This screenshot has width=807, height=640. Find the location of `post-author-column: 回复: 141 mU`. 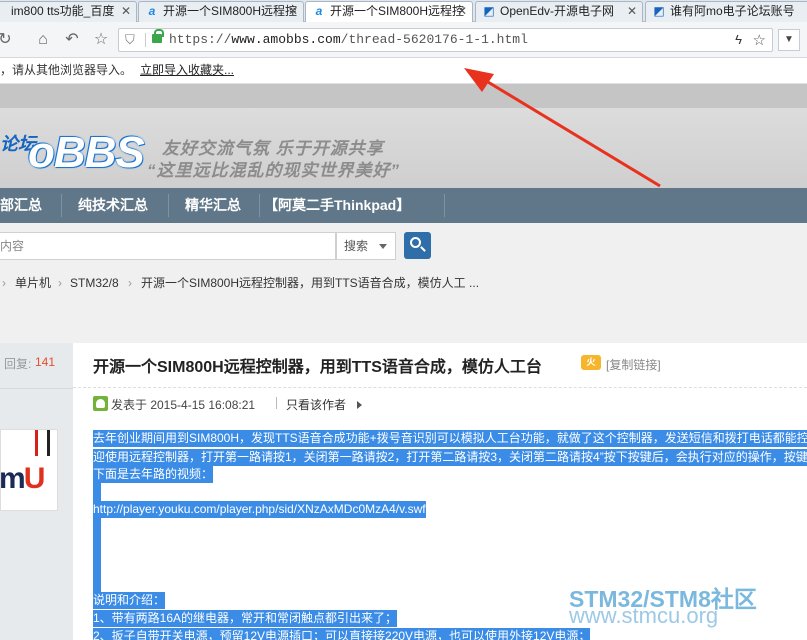

post-author-column: 回复: 141 mU is located at coordinates (36, 491).